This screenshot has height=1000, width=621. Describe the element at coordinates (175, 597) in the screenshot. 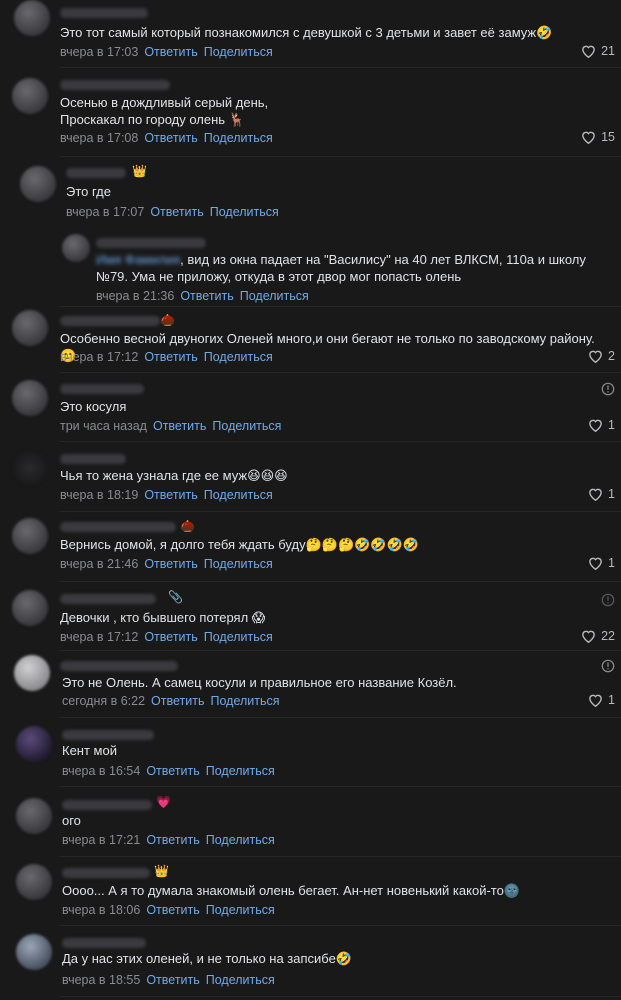

I see `paperclip-badge-icon: 📎` at that location.